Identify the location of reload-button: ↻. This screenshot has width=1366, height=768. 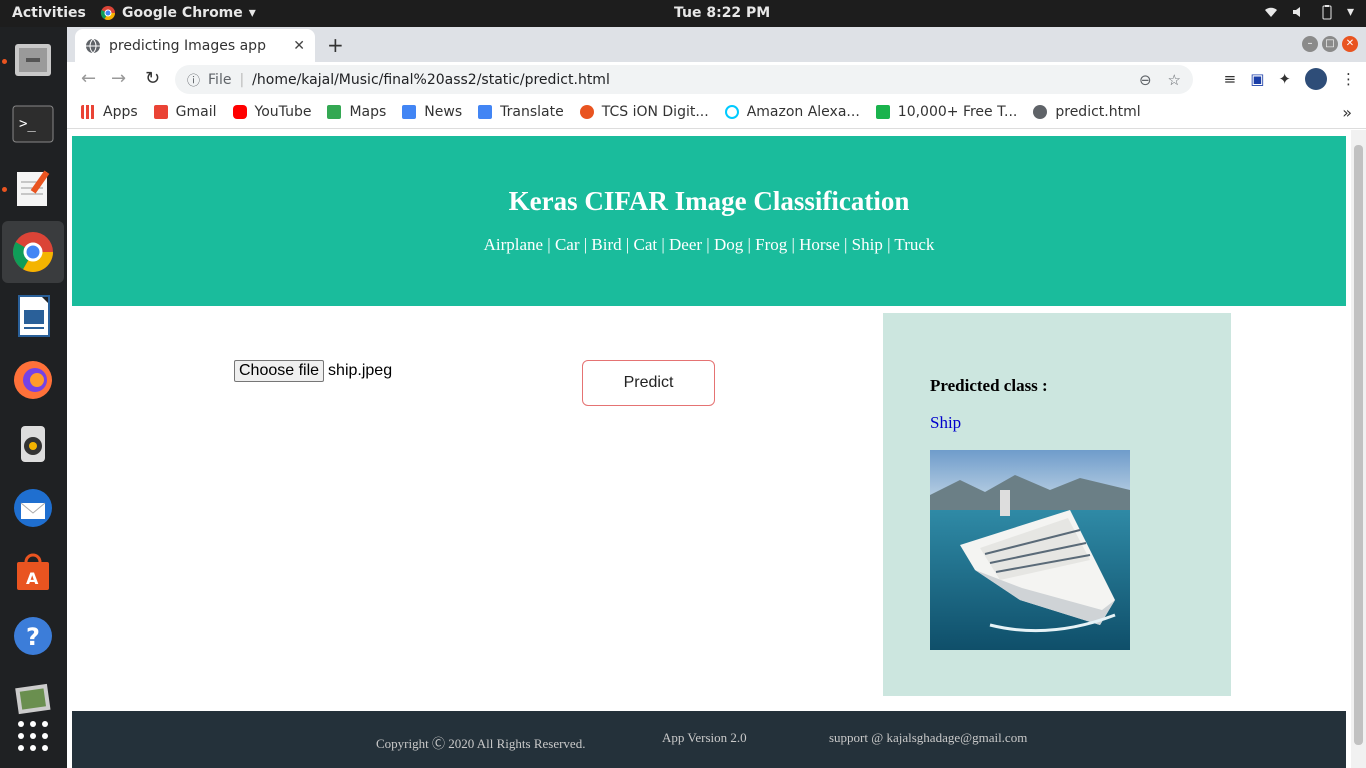
(152, 78).